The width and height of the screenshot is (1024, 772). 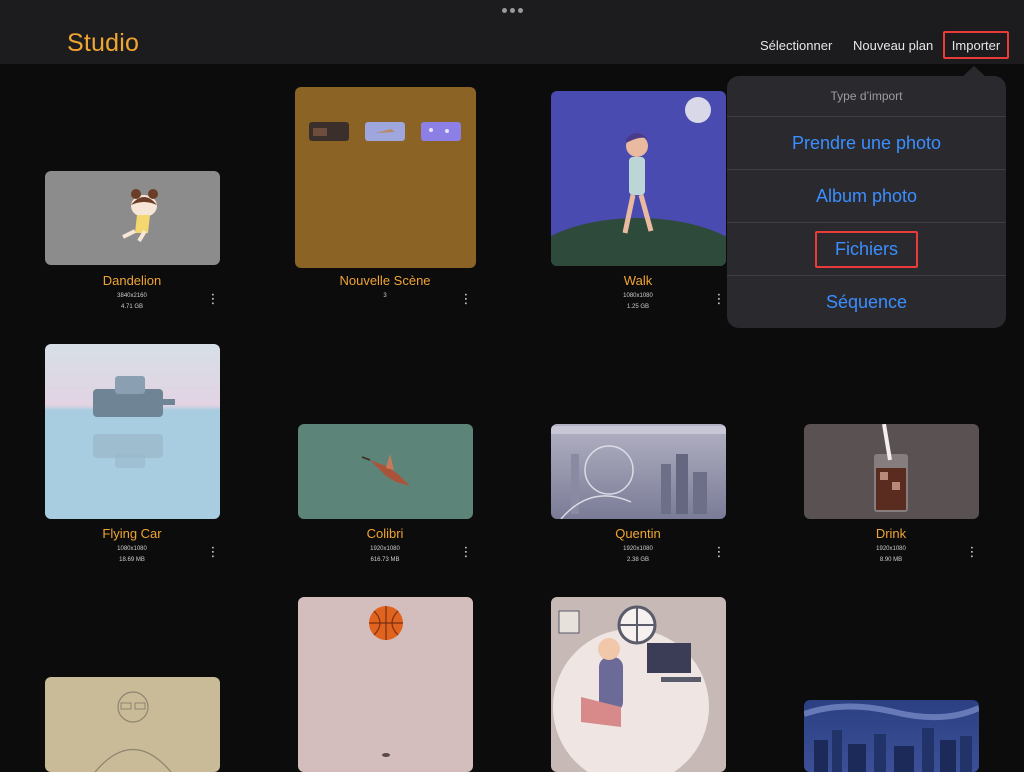 What do you see at coordinates (891, 560) in the screenshot?
I see `project-size: 8.90 MB` at bounding box center [891, 560].